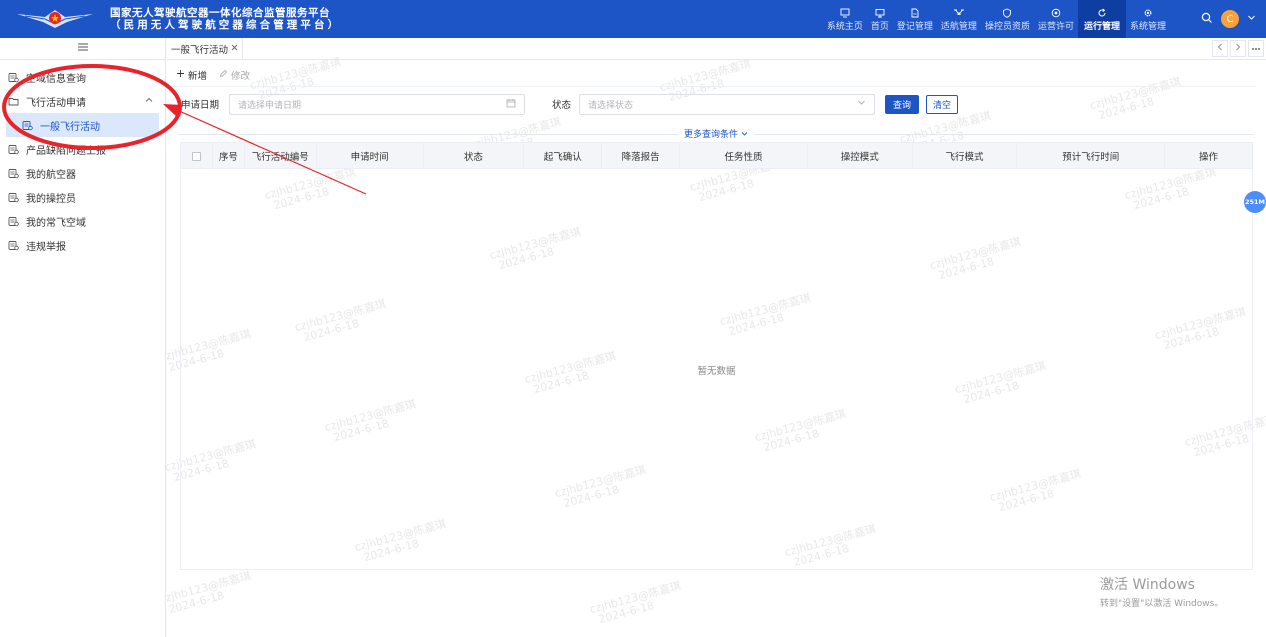 The image size is (1266, 637). What do you see at coordinates (66, 151) in the screenshot?
I see `sidebar-item-label: 产品缺陷问题上报` at bounding box center [66, 151].